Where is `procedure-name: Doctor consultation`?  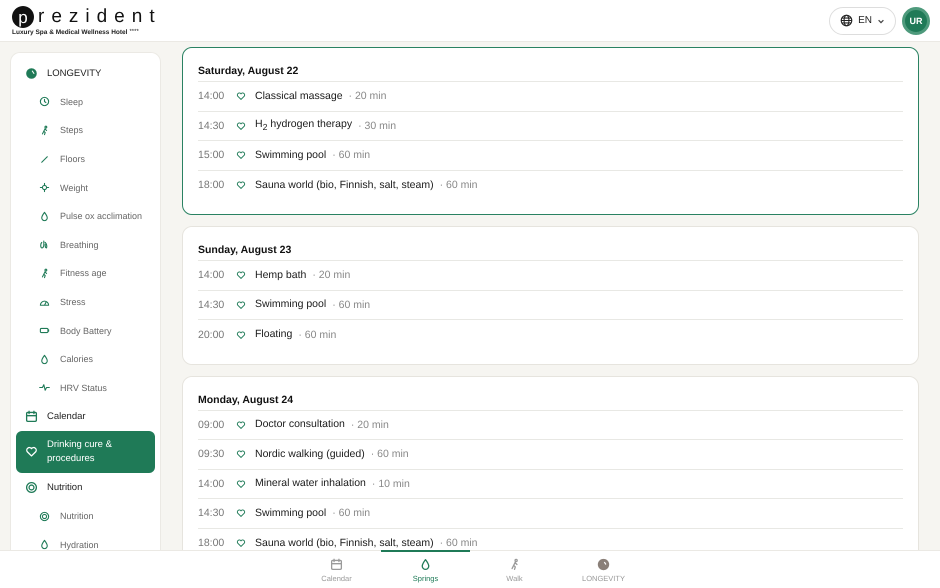
procedure-name: Doctor consultation is located at coordinates (300, 425).